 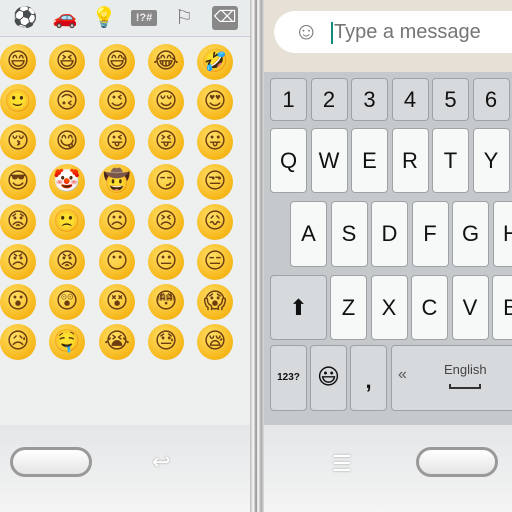 What do you see at coordinates (117, 102) in the screenshot?
I see `emoji-1-2: 😉` at bounding box center [117, 102].